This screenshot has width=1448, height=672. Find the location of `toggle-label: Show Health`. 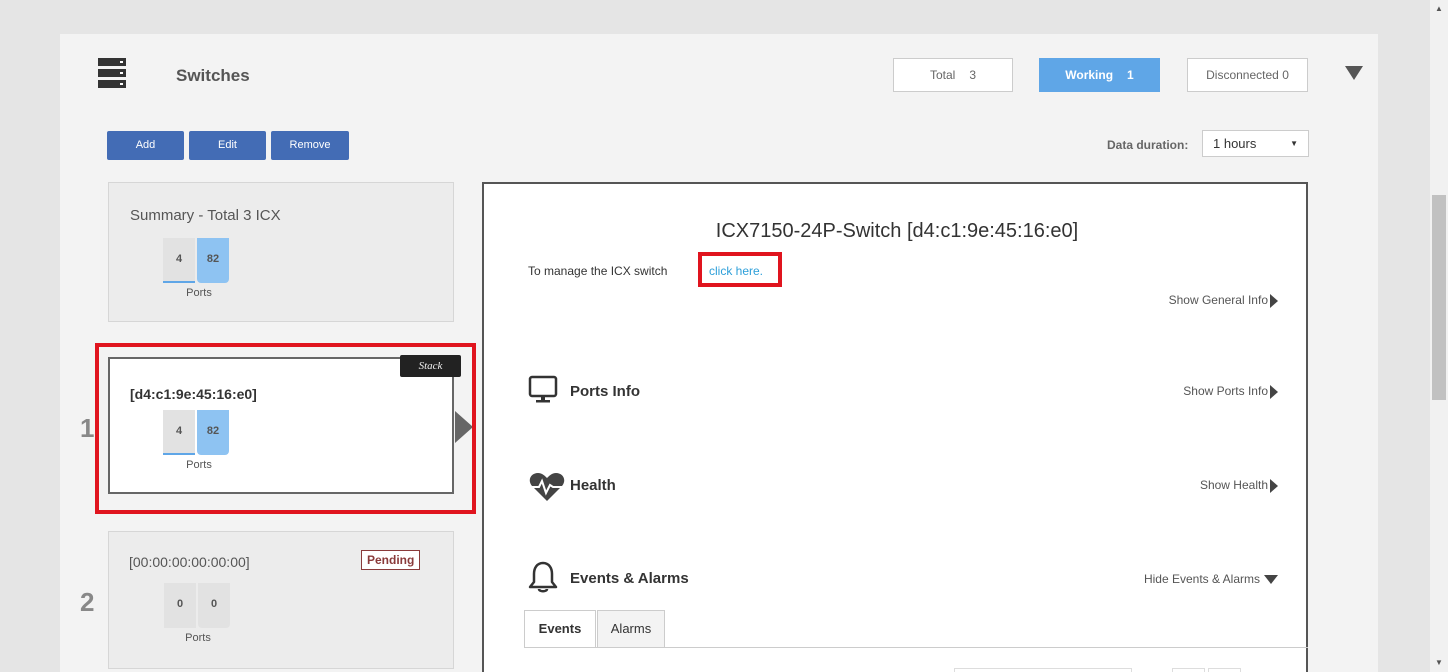

toggle-label: Show Health is located at coordinates (1233, 485).